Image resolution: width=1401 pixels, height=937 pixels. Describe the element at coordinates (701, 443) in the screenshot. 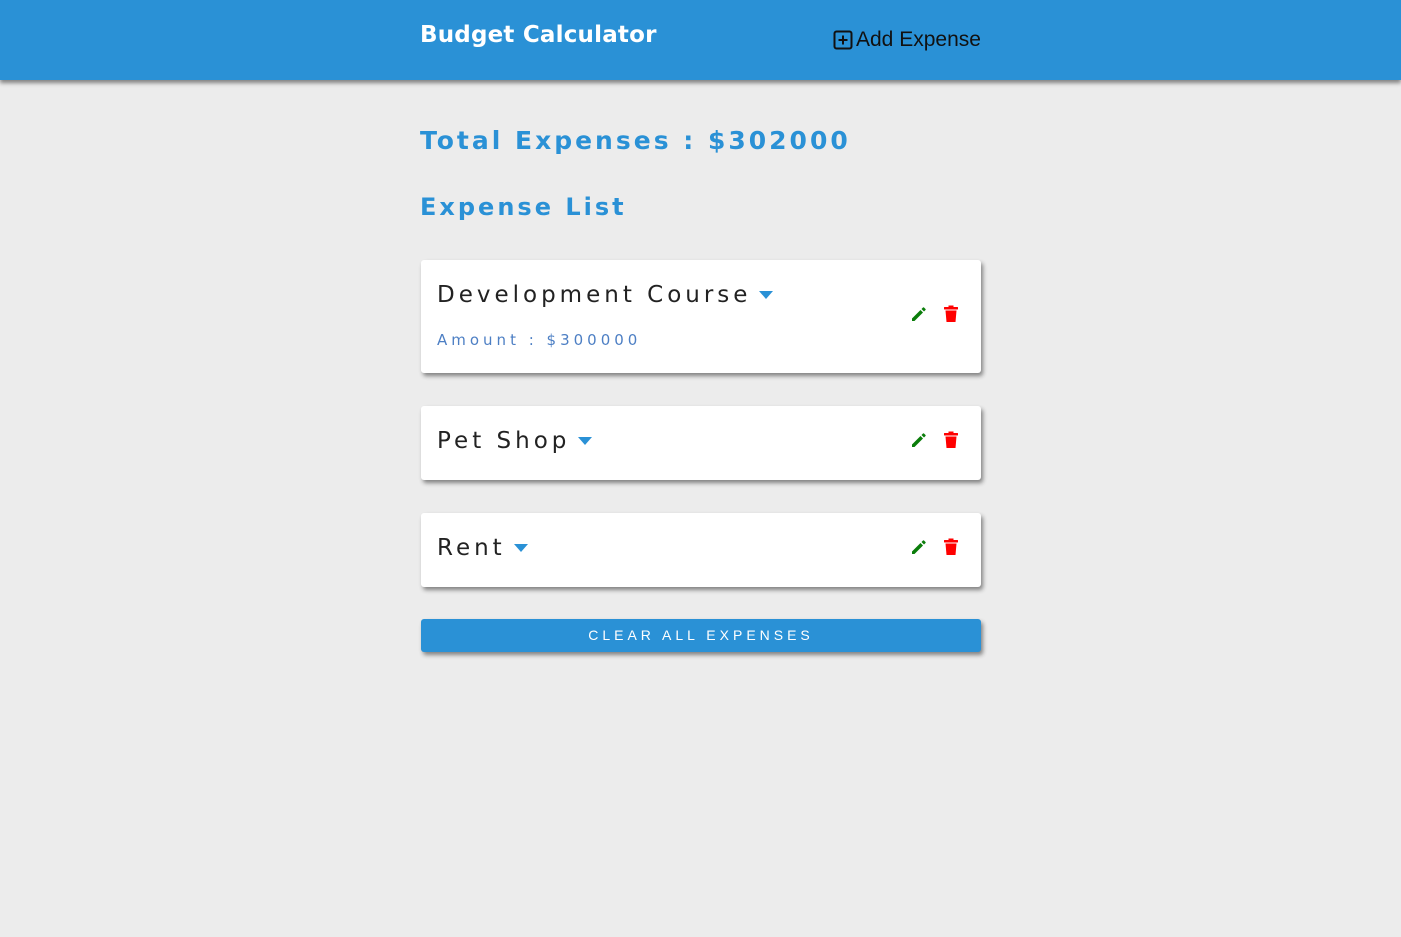

I see `expense-card: Pet Shop` at that location.